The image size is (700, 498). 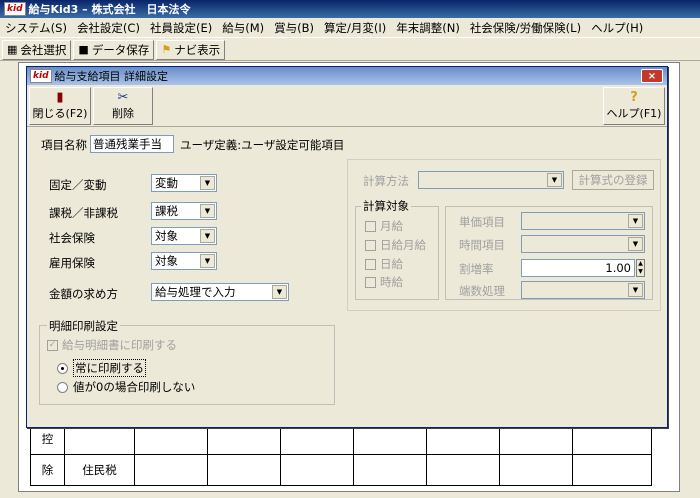 I want to click on grid-side-label: 除, so click(x=47, y=470).